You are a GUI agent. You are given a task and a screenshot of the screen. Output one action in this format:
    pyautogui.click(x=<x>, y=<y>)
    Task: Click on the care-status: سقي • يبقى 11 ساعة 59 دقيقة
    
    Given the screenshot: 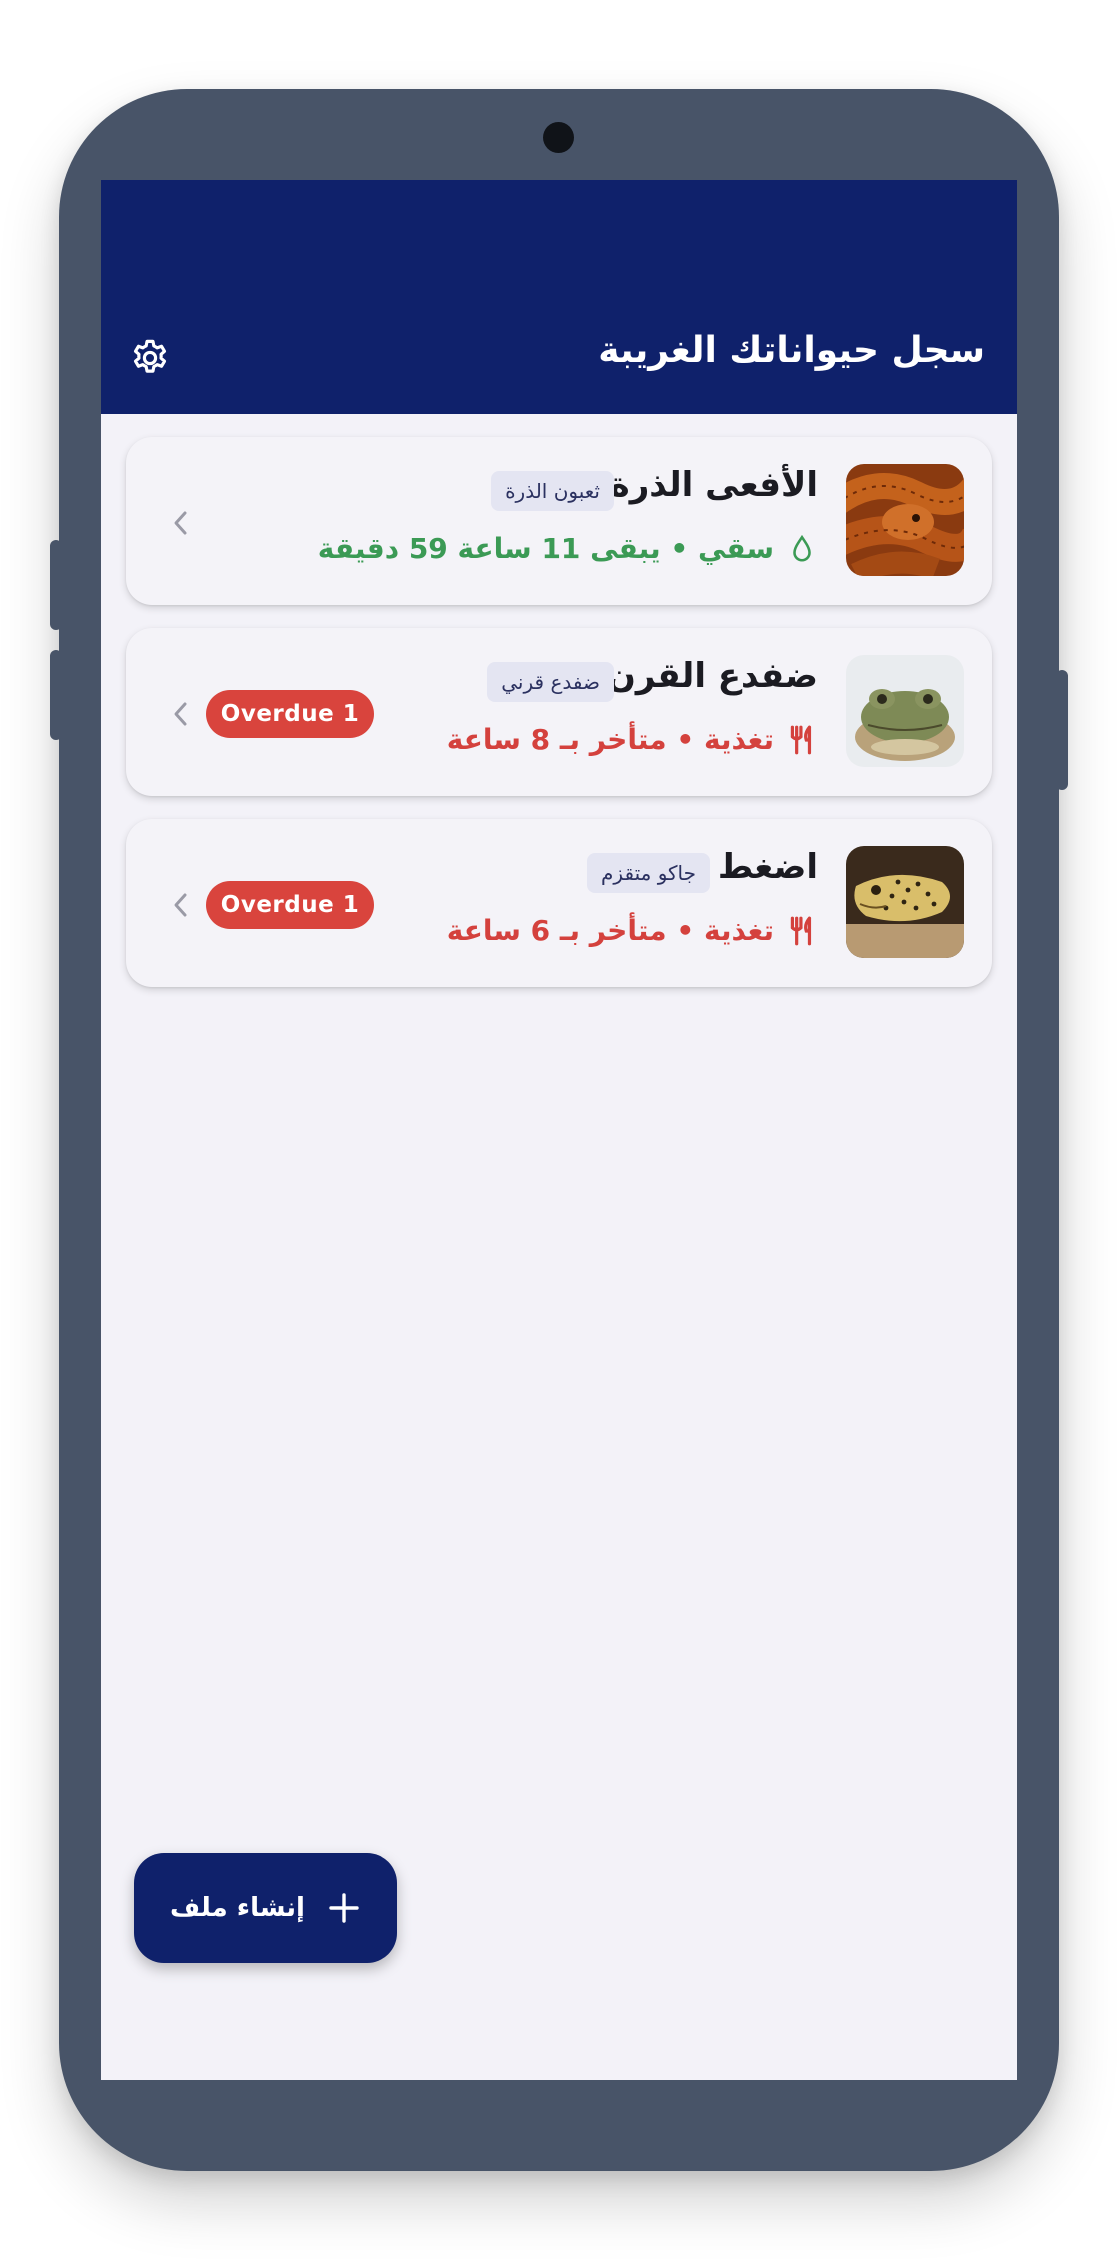 What is the action you would take?
    pyautogui.click(x=568, y=548)
    